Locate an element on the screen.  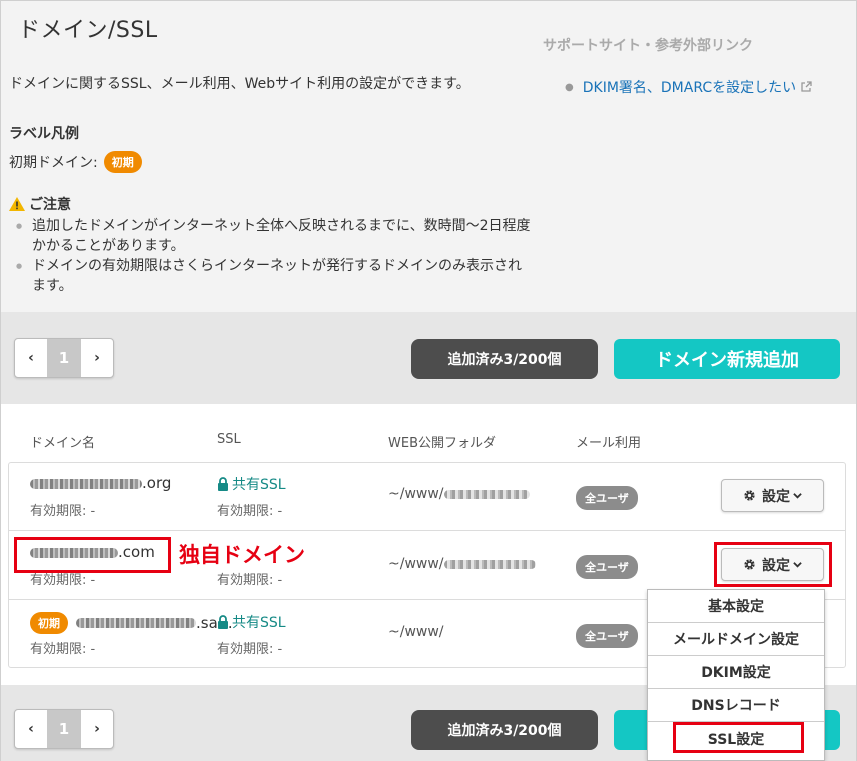
menu-item-dns: DNSレコード is located at coordinates (736, 705).